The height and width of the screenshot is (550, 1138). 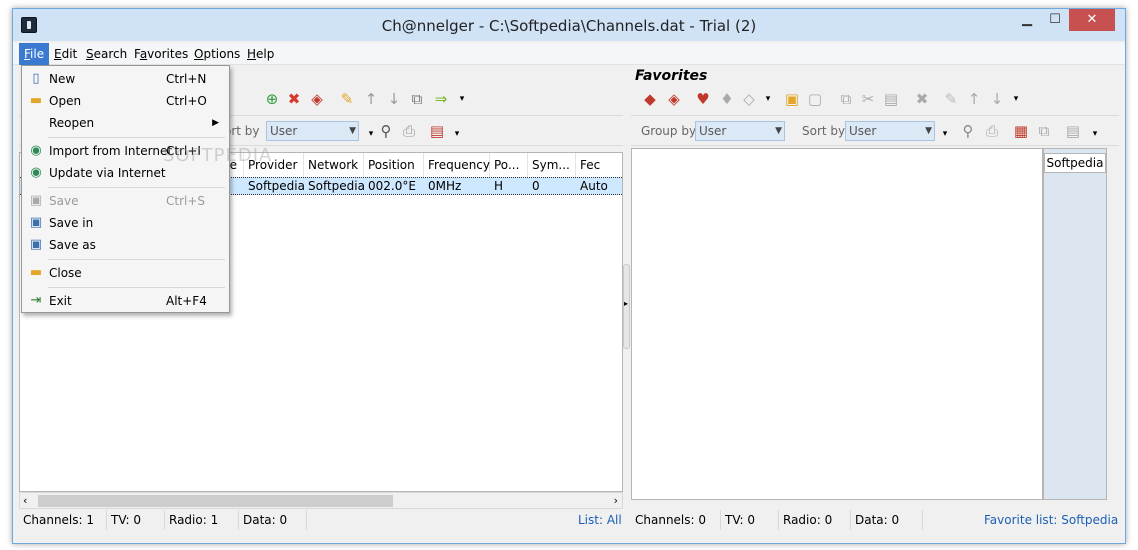 I want to click on open-folder-icon: ▬, so click(x=36, y=100).